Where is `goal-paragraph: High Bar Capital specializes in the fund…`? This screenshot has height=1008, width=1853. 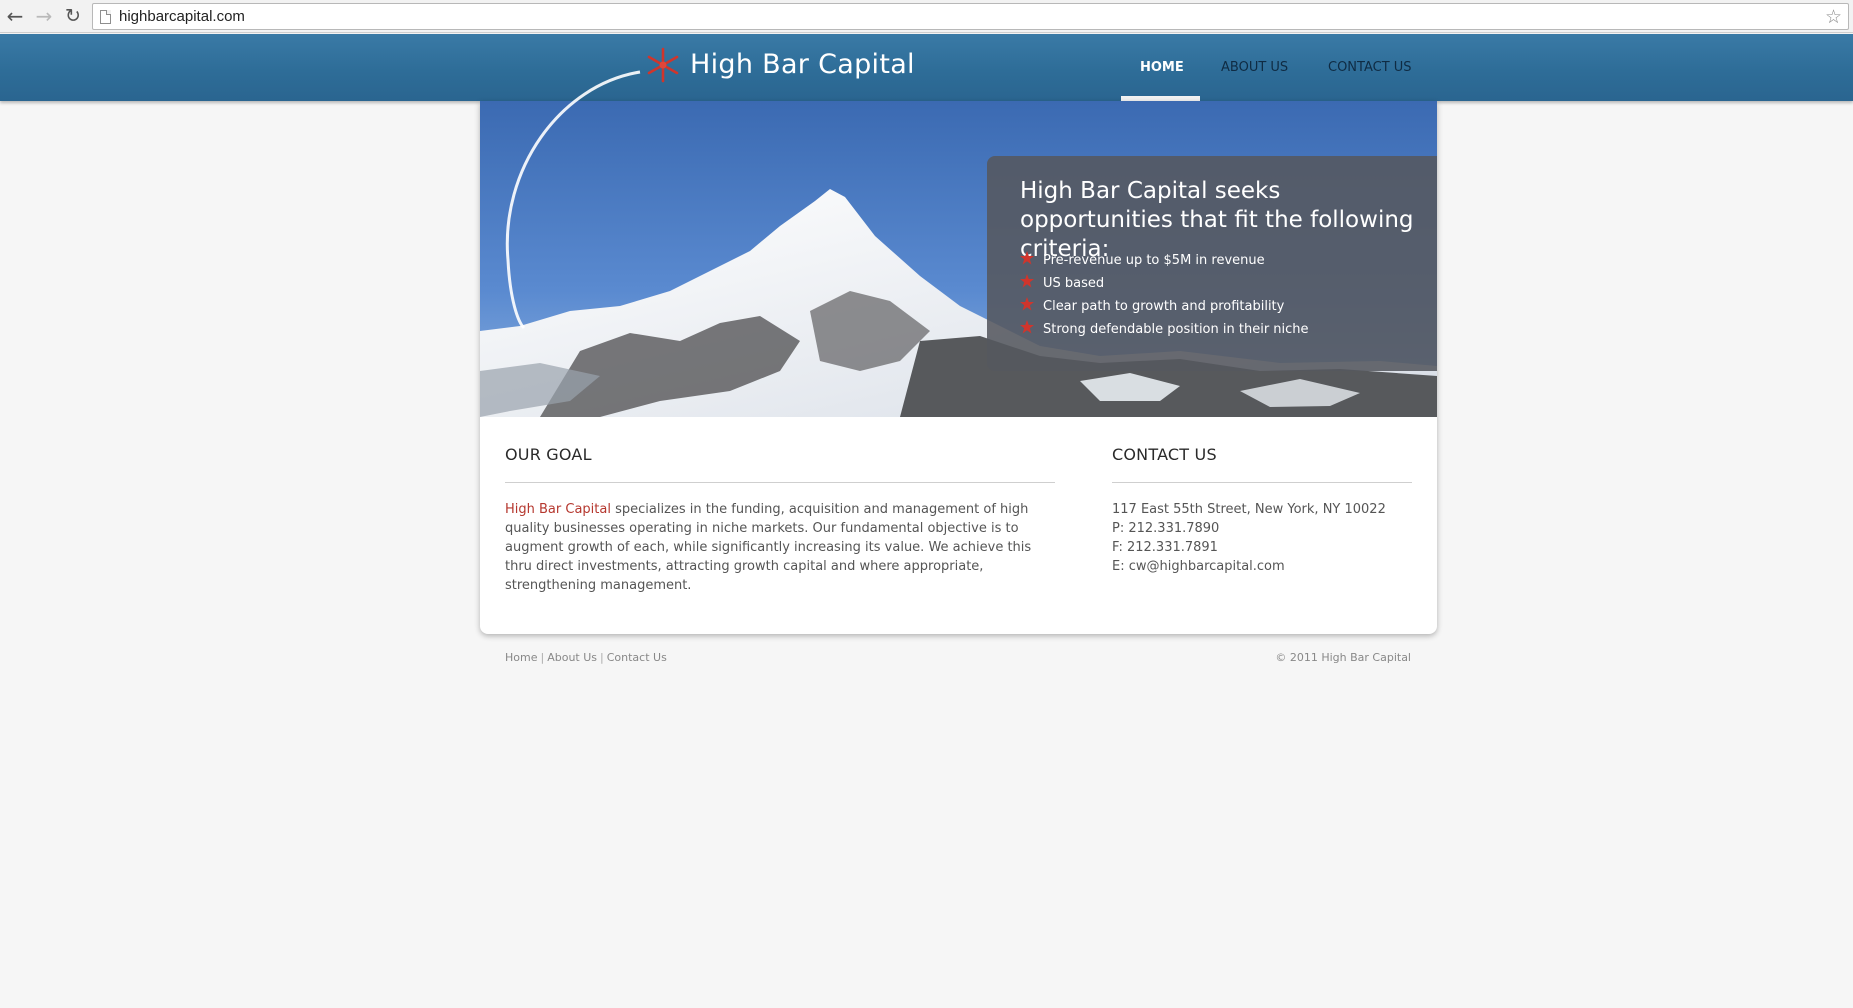
goal-paragraph: High Bar Capital specializes in the fund… is located at coordinates (768, 547).